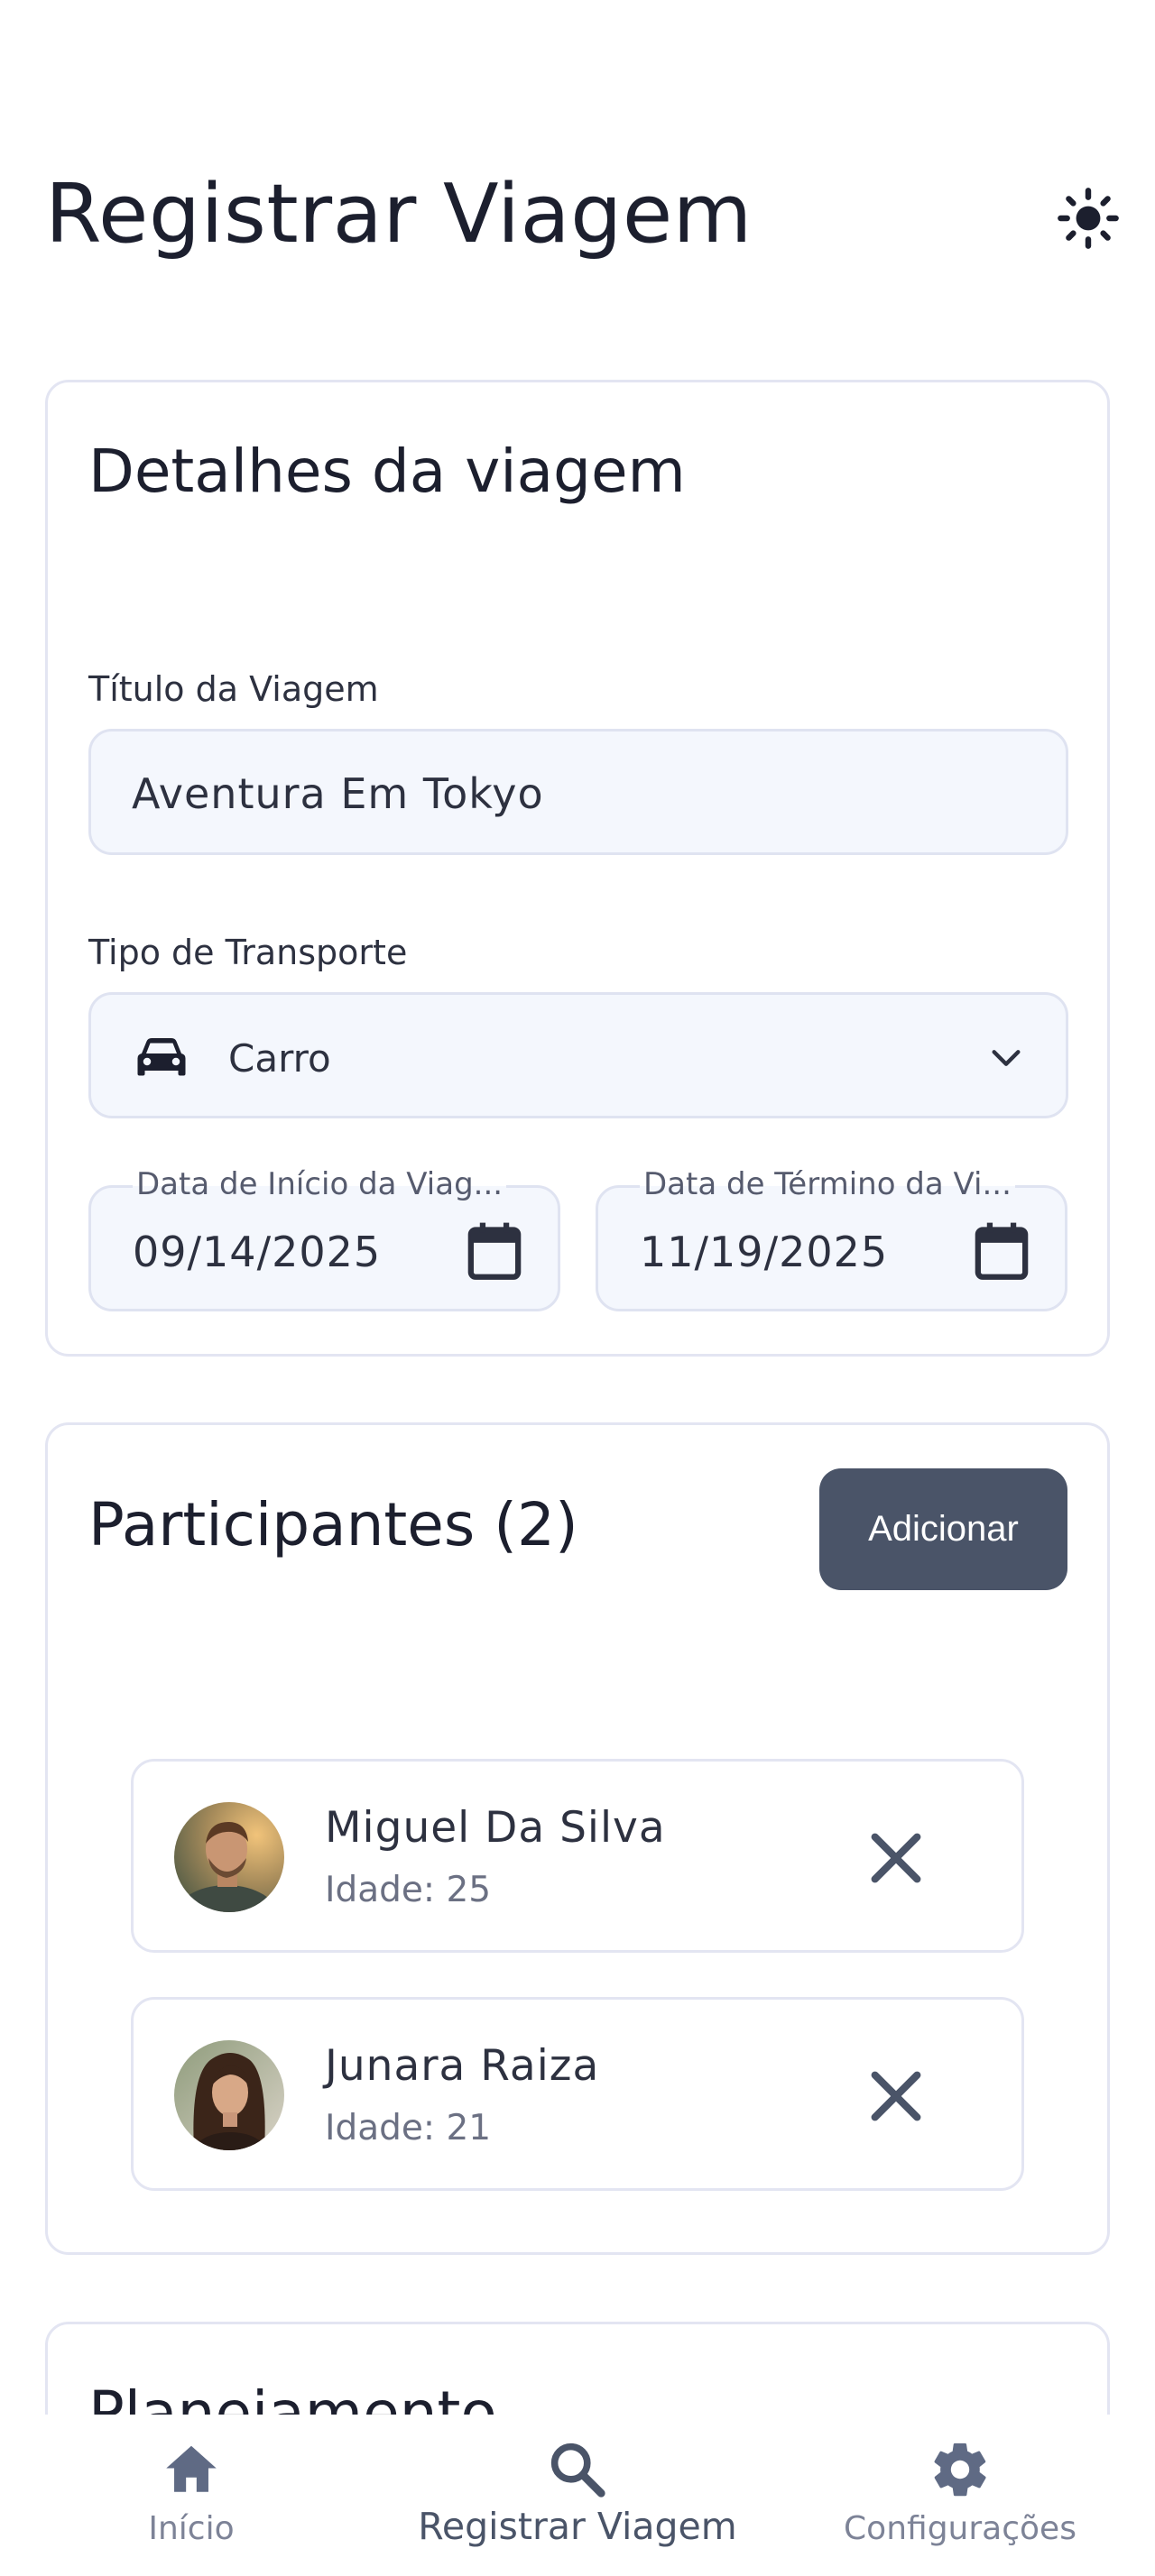 This screenshot has width=1155, height=2576. I want to click on participant-age: Idade: 25, so click(408, 1890).